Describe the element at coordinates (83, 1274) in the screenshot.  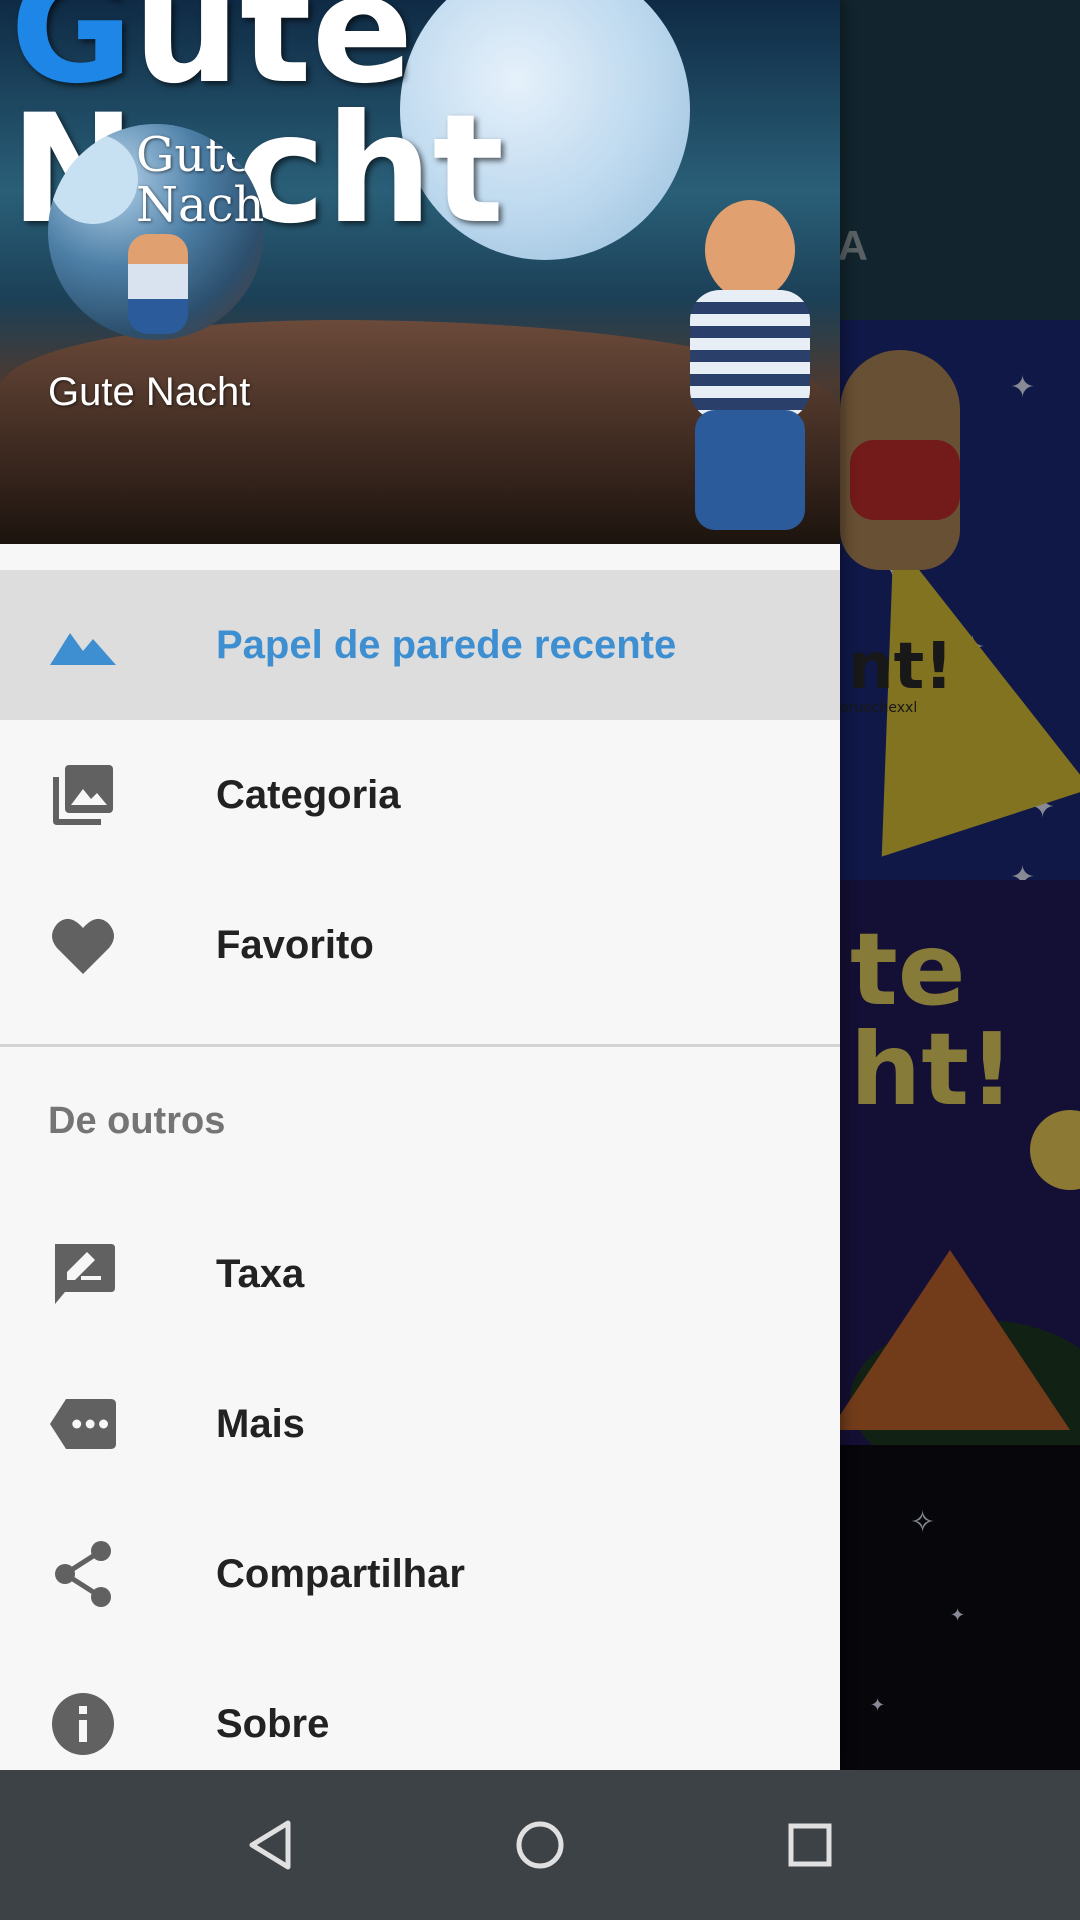
I see `rate-review-icon` at that location.